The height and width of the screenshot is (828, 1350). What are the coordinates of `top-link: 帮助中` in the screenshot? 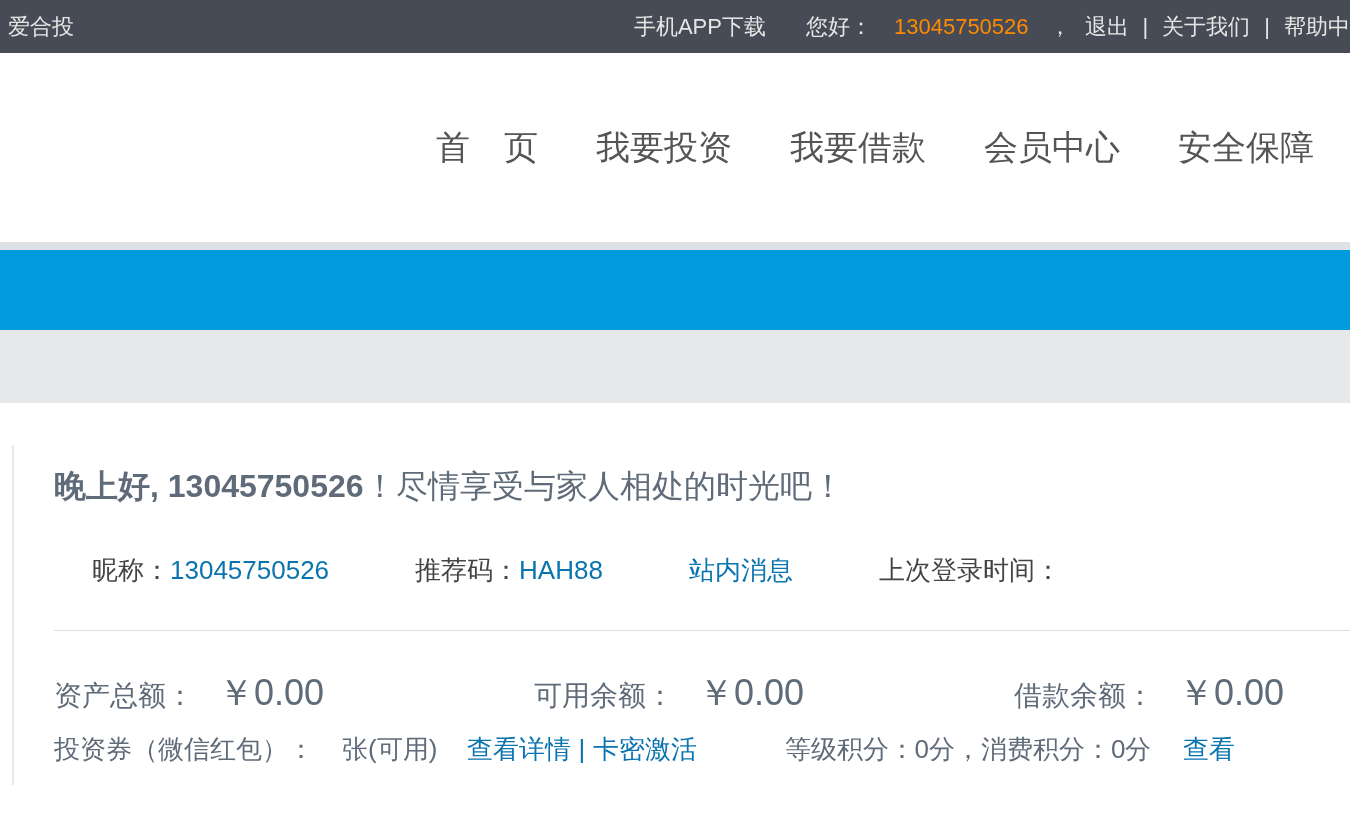 It's located at (1317, 26).